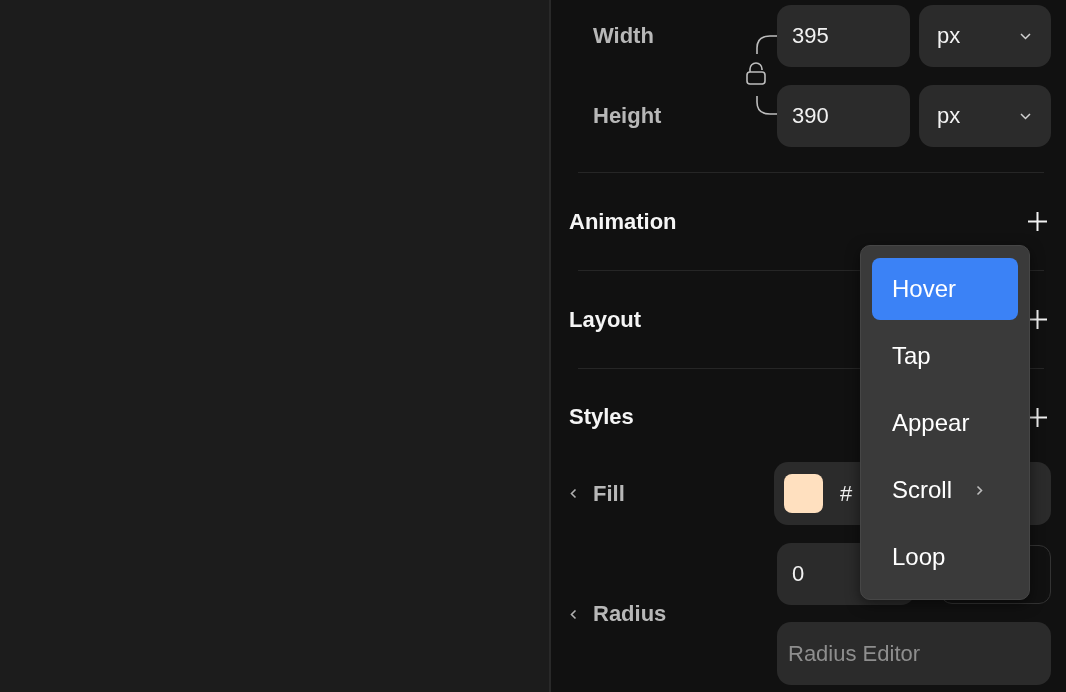 This screenshot has width=1066, height=692. I want to click on menu-item: Hover, so click(945, 289).